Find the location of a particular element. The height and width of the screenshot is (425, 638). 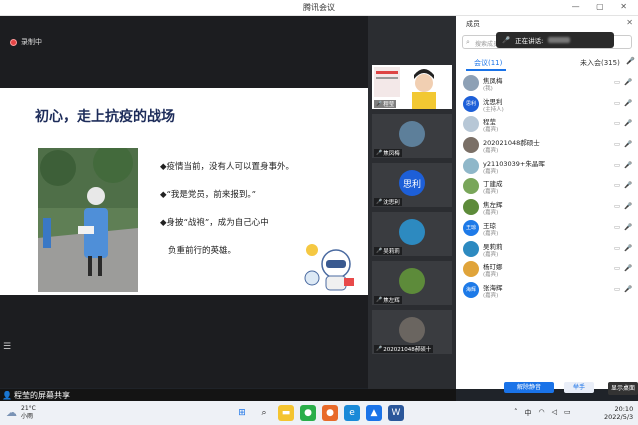

chevron-up-icon: ˄ is located at coordinates (516, 413).